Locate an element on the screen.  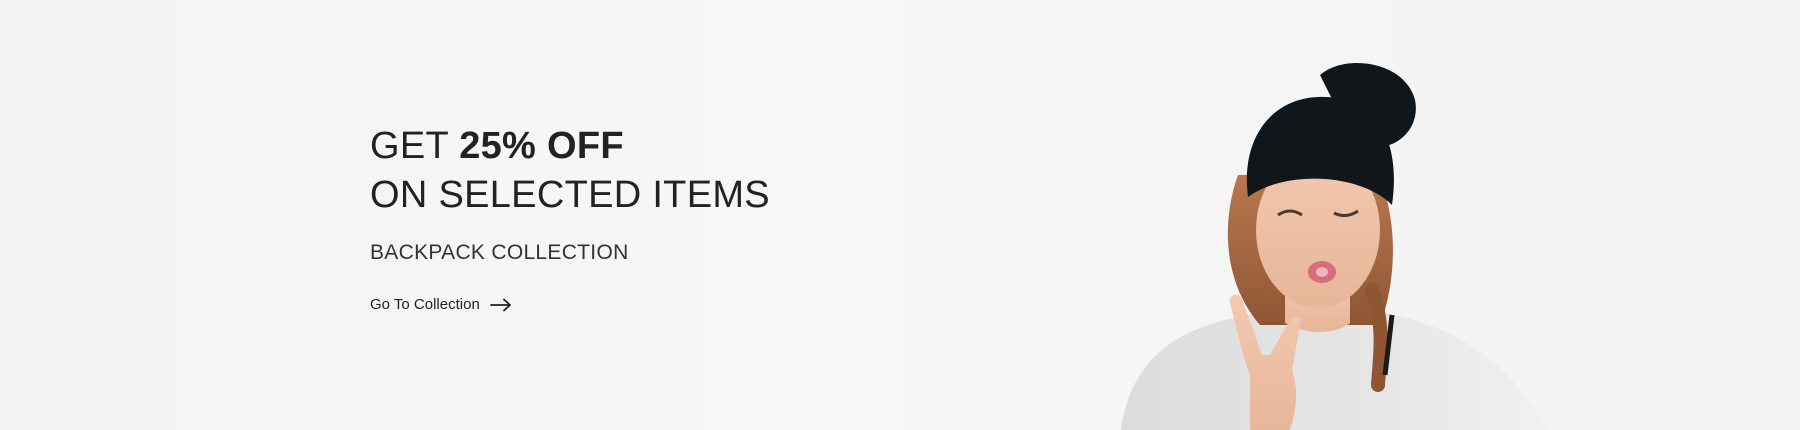
arrow-right-icon is located at coordinates (500, 305).